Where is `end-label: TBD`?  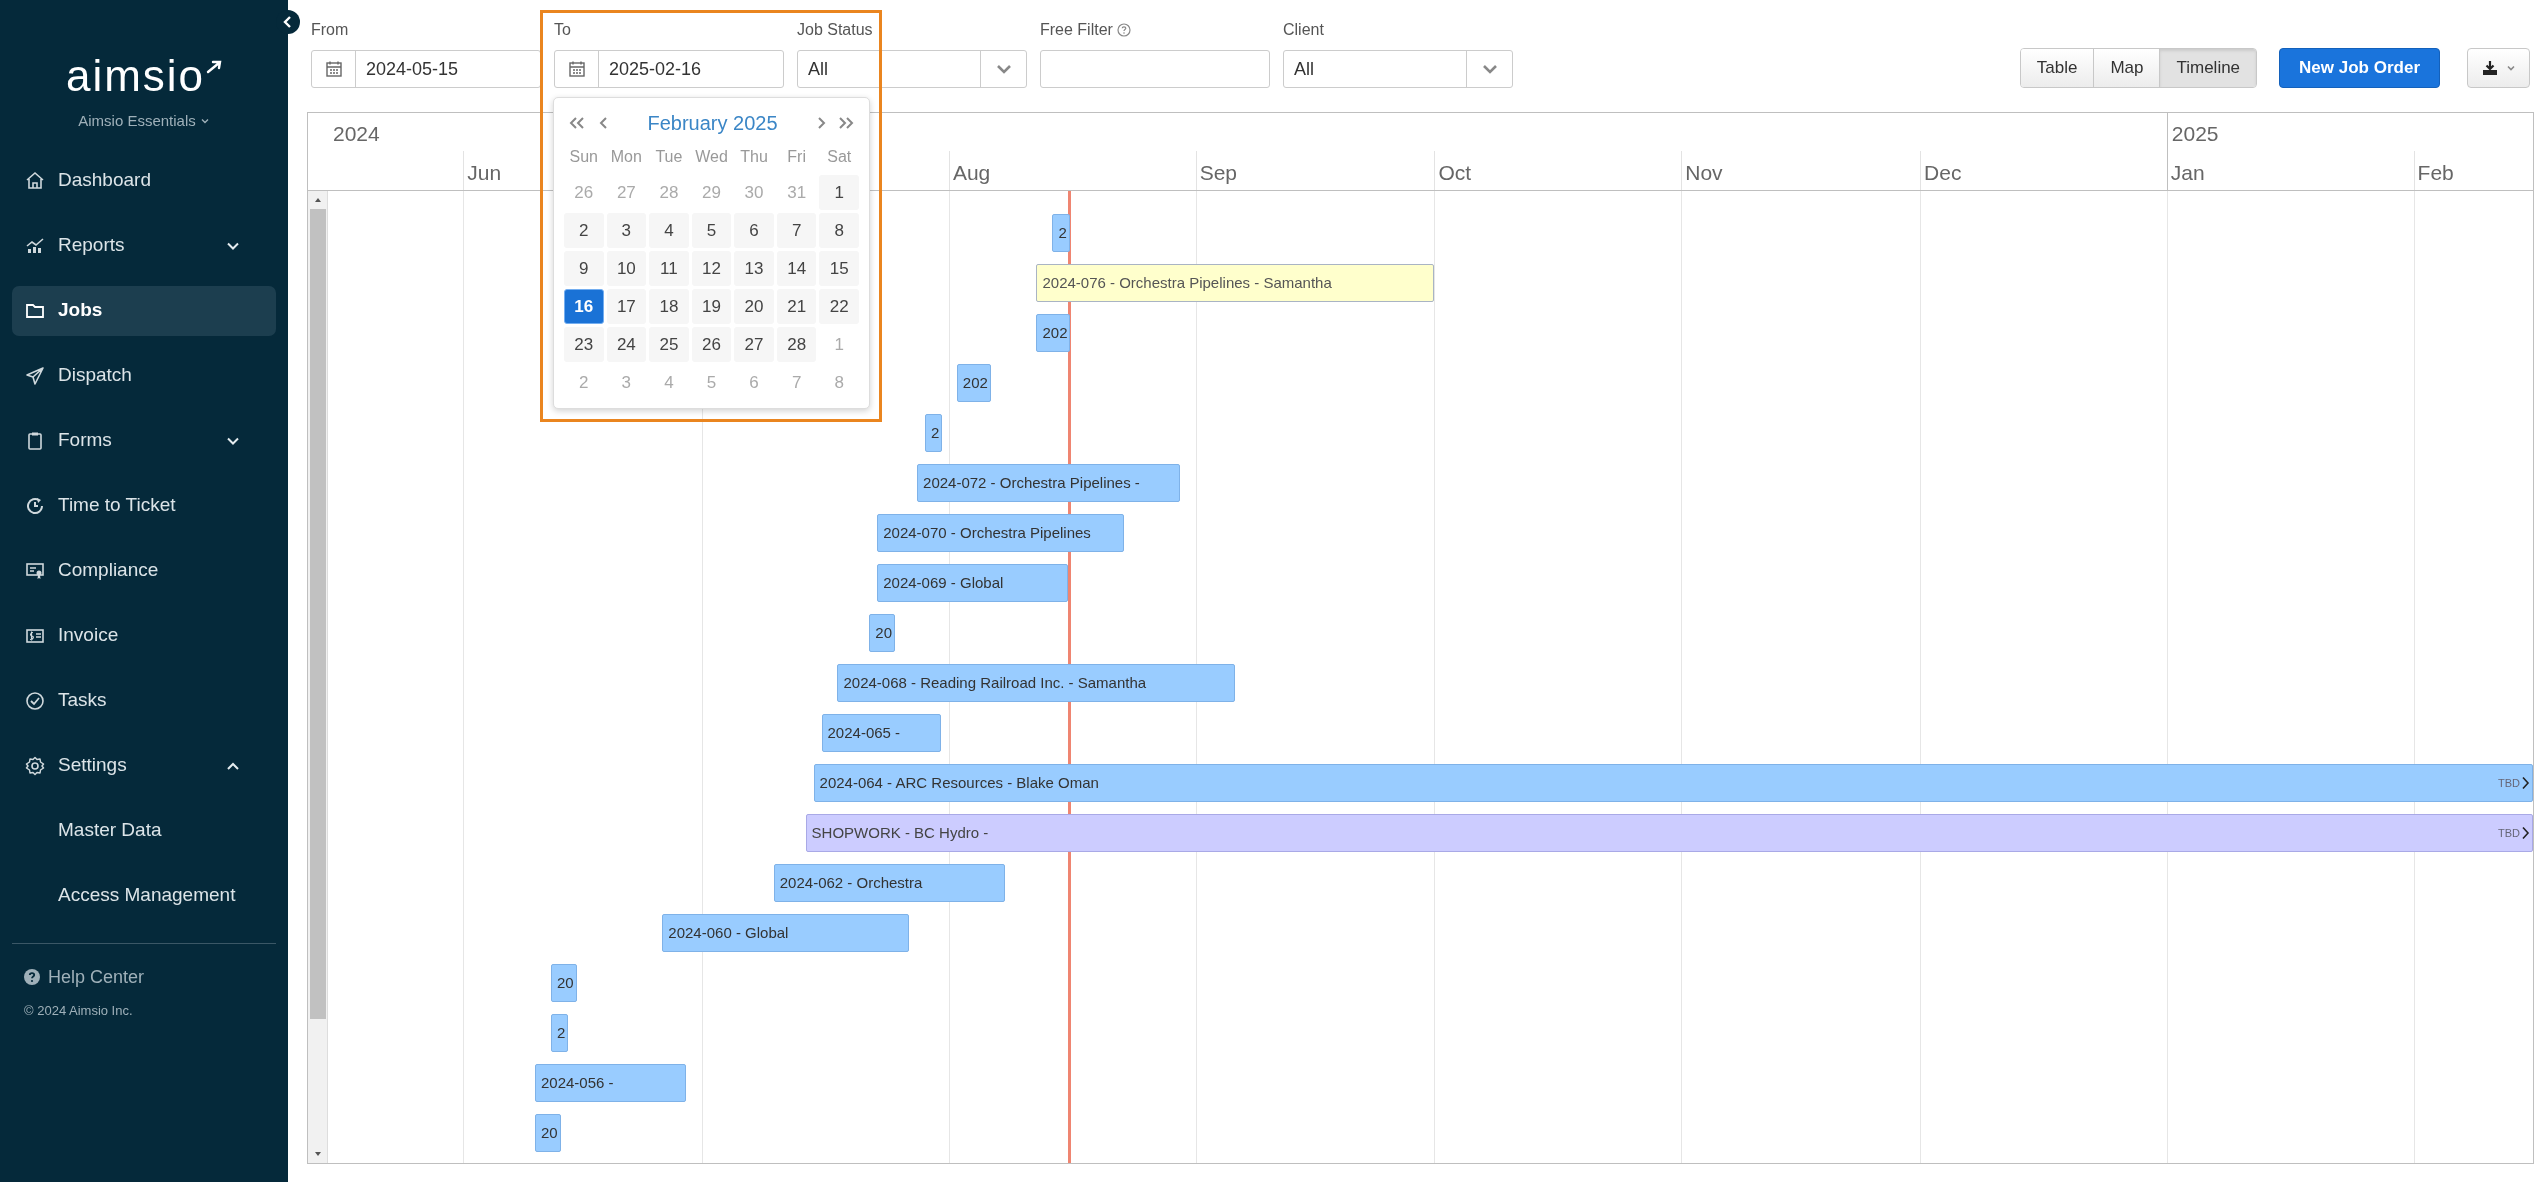 end-label: TBD is located at coordinates (2509, 783).